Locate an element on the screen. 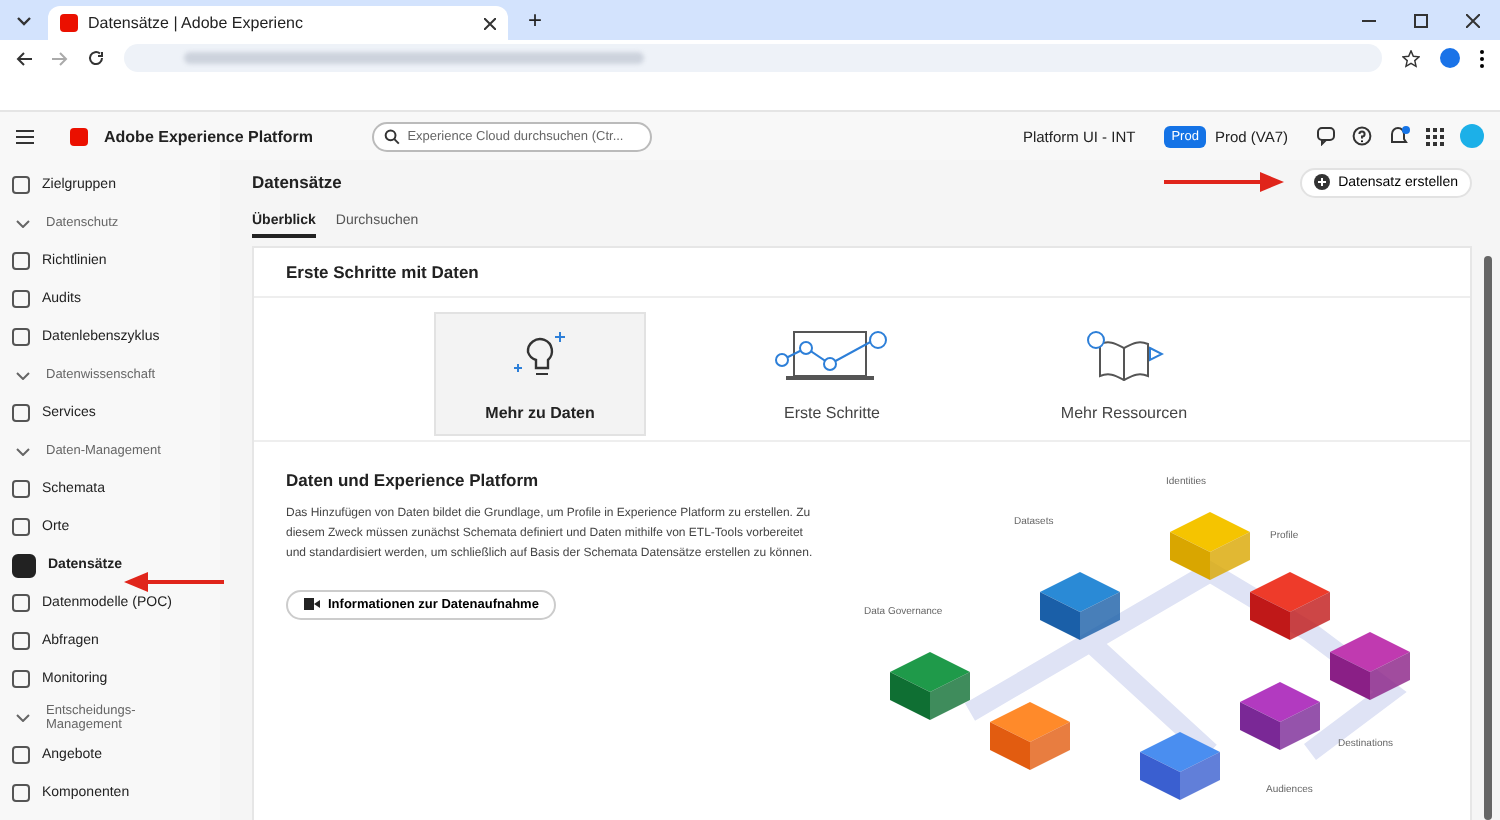  book-icon is located at coordinates (1124, 355).